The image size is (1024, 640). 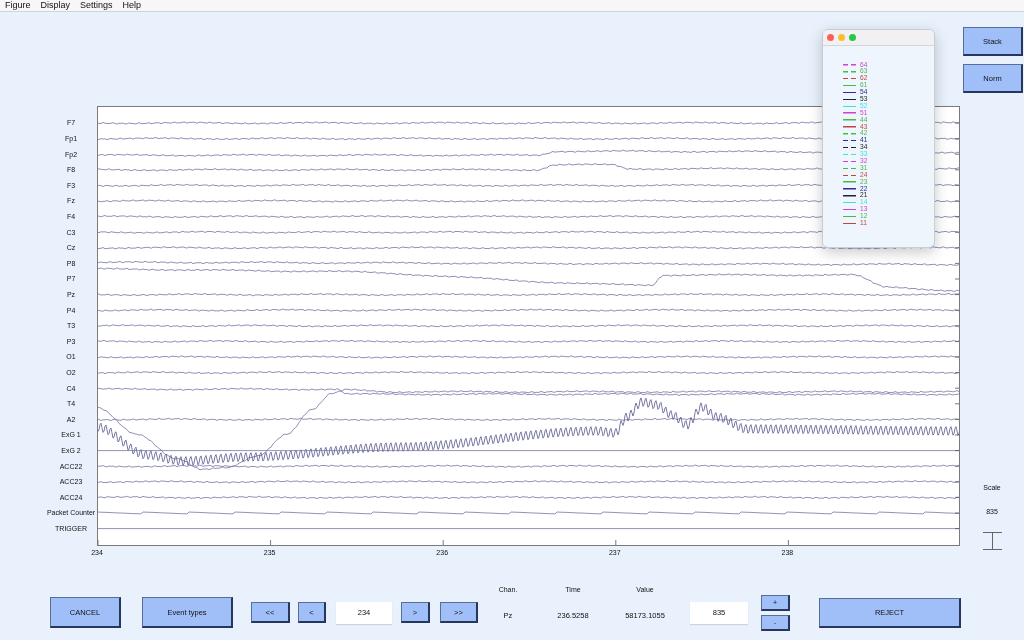 What do you see at coordinates (96, 5) in the screenshot?
I see `menu-item: Settings` at bounding box center [96, 5].